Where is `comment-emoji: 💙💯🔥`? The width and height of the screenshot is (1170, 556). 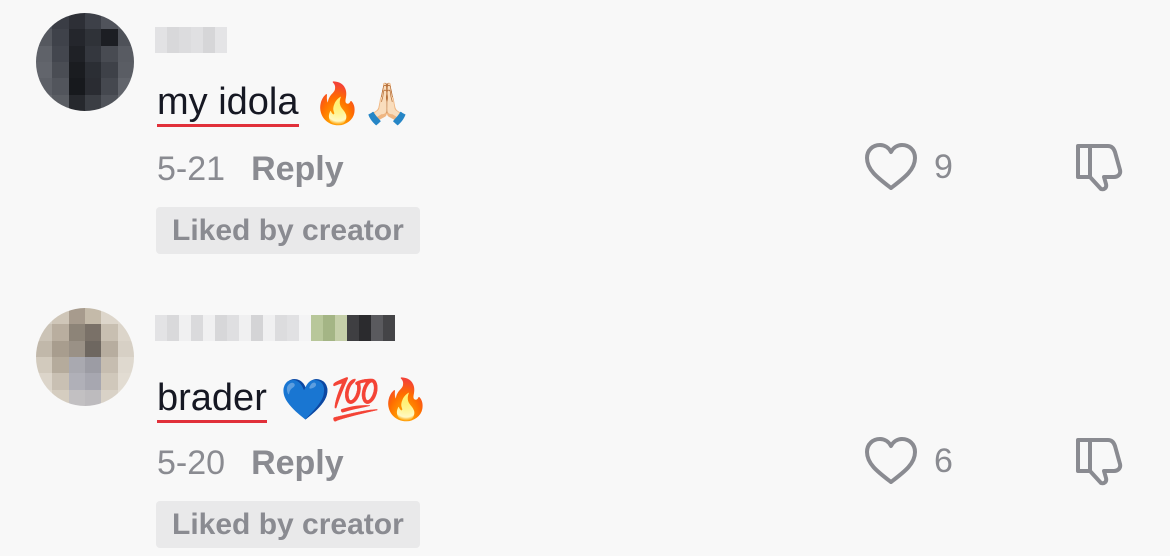 comment-emoji: 💙💯🔥 is located at coordinates (355, 399).